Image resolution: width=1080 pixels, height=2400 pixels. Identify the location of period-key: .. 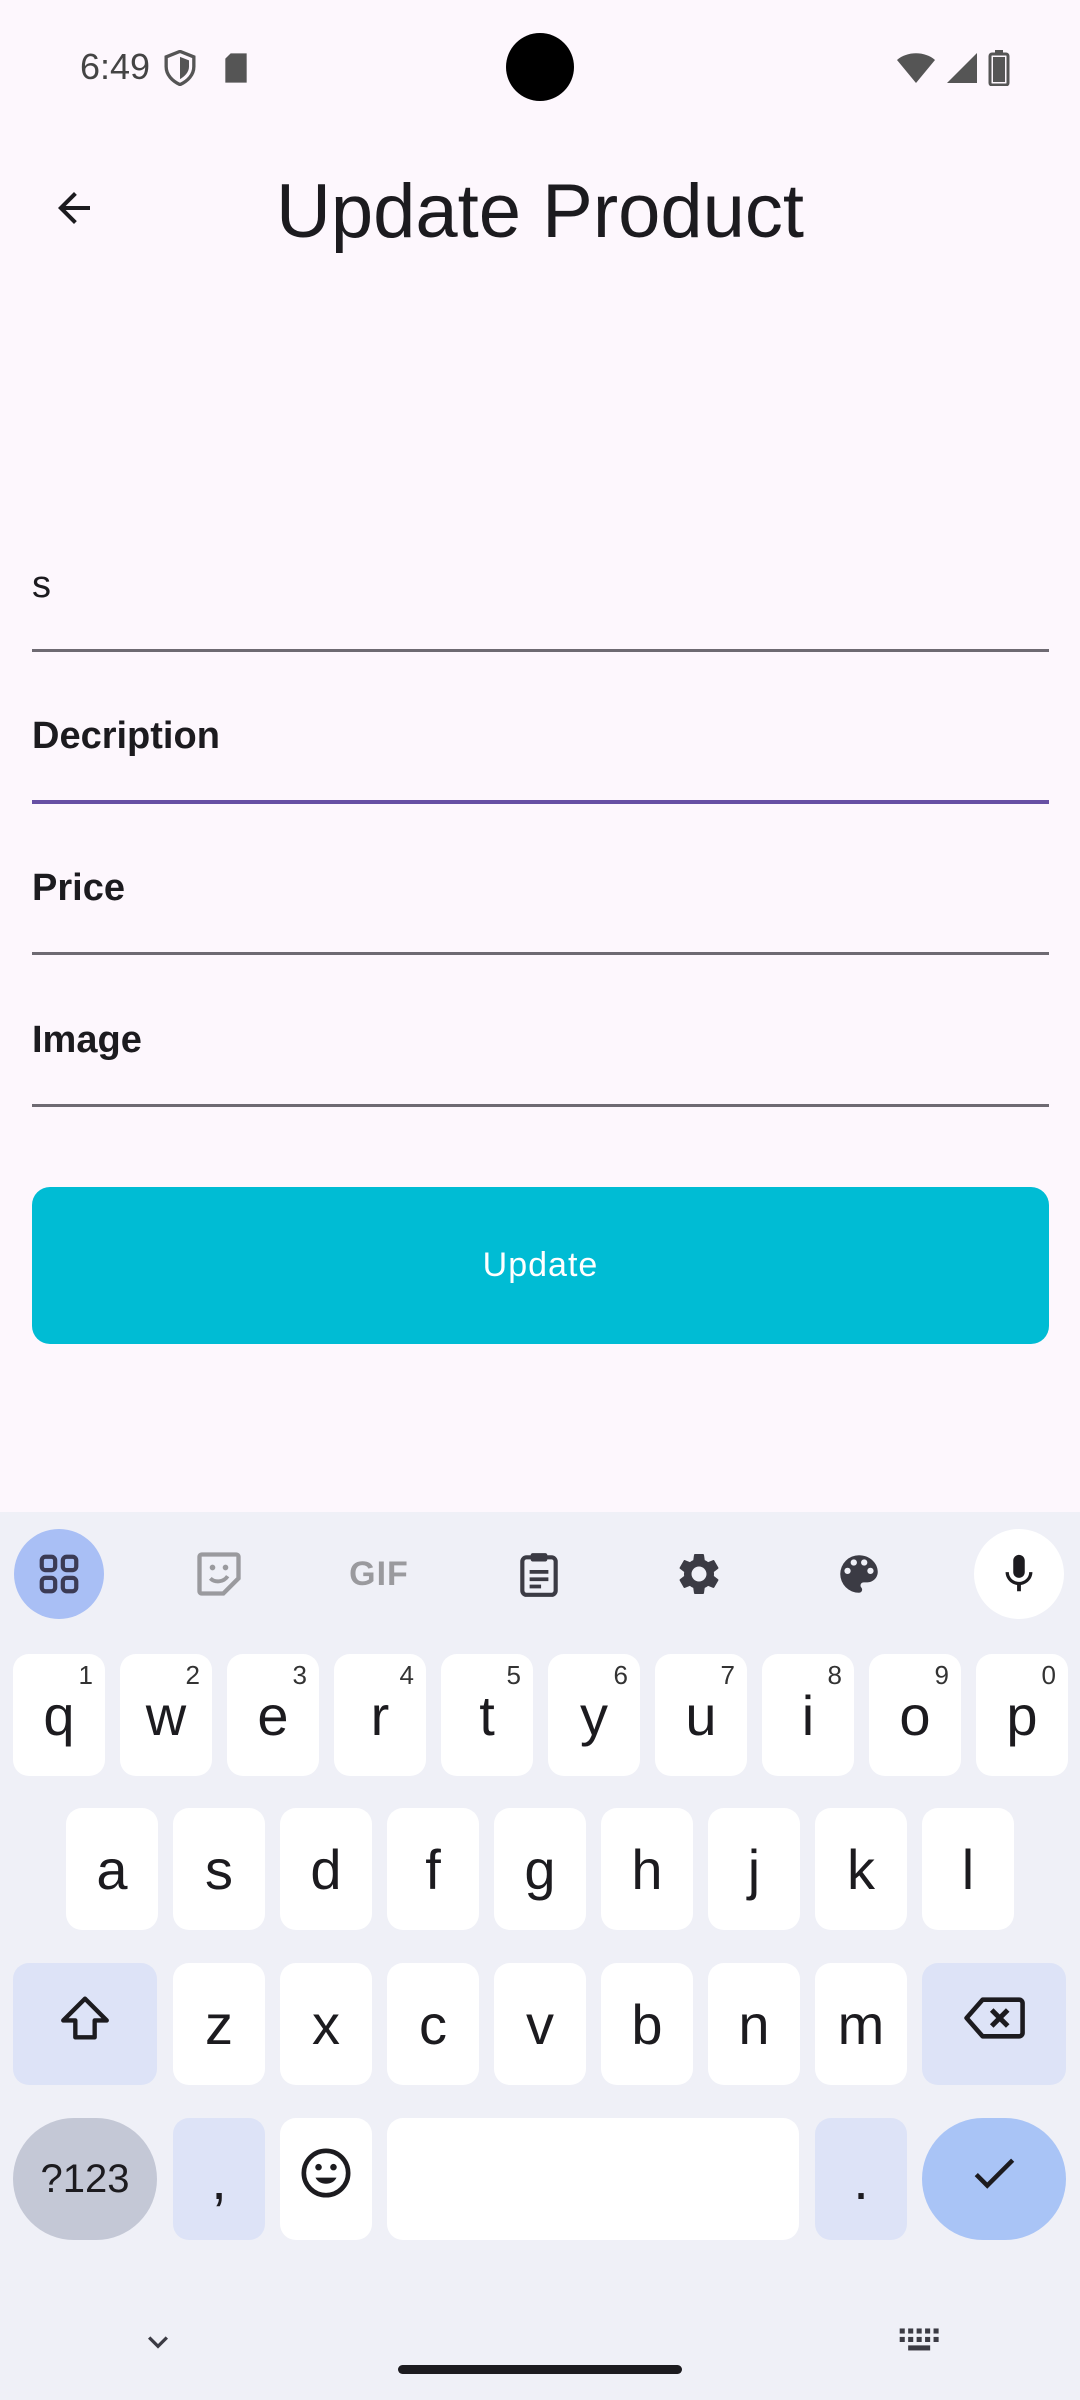
(861, 2179).